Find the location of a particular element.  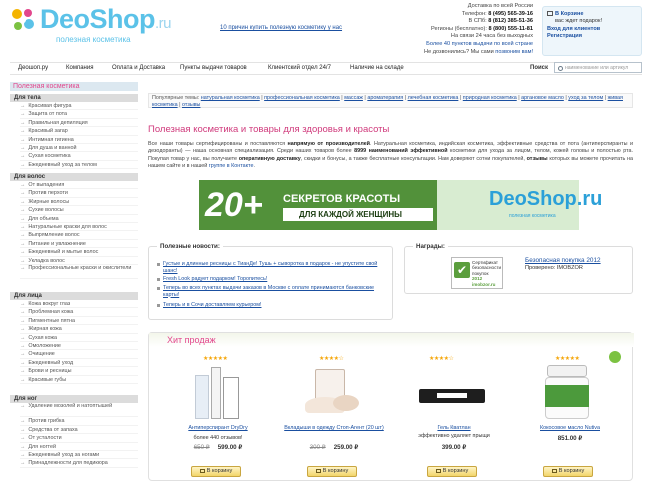

sidebar-item: Профессиональные краски и окислители is located at coordinates (79, 272).